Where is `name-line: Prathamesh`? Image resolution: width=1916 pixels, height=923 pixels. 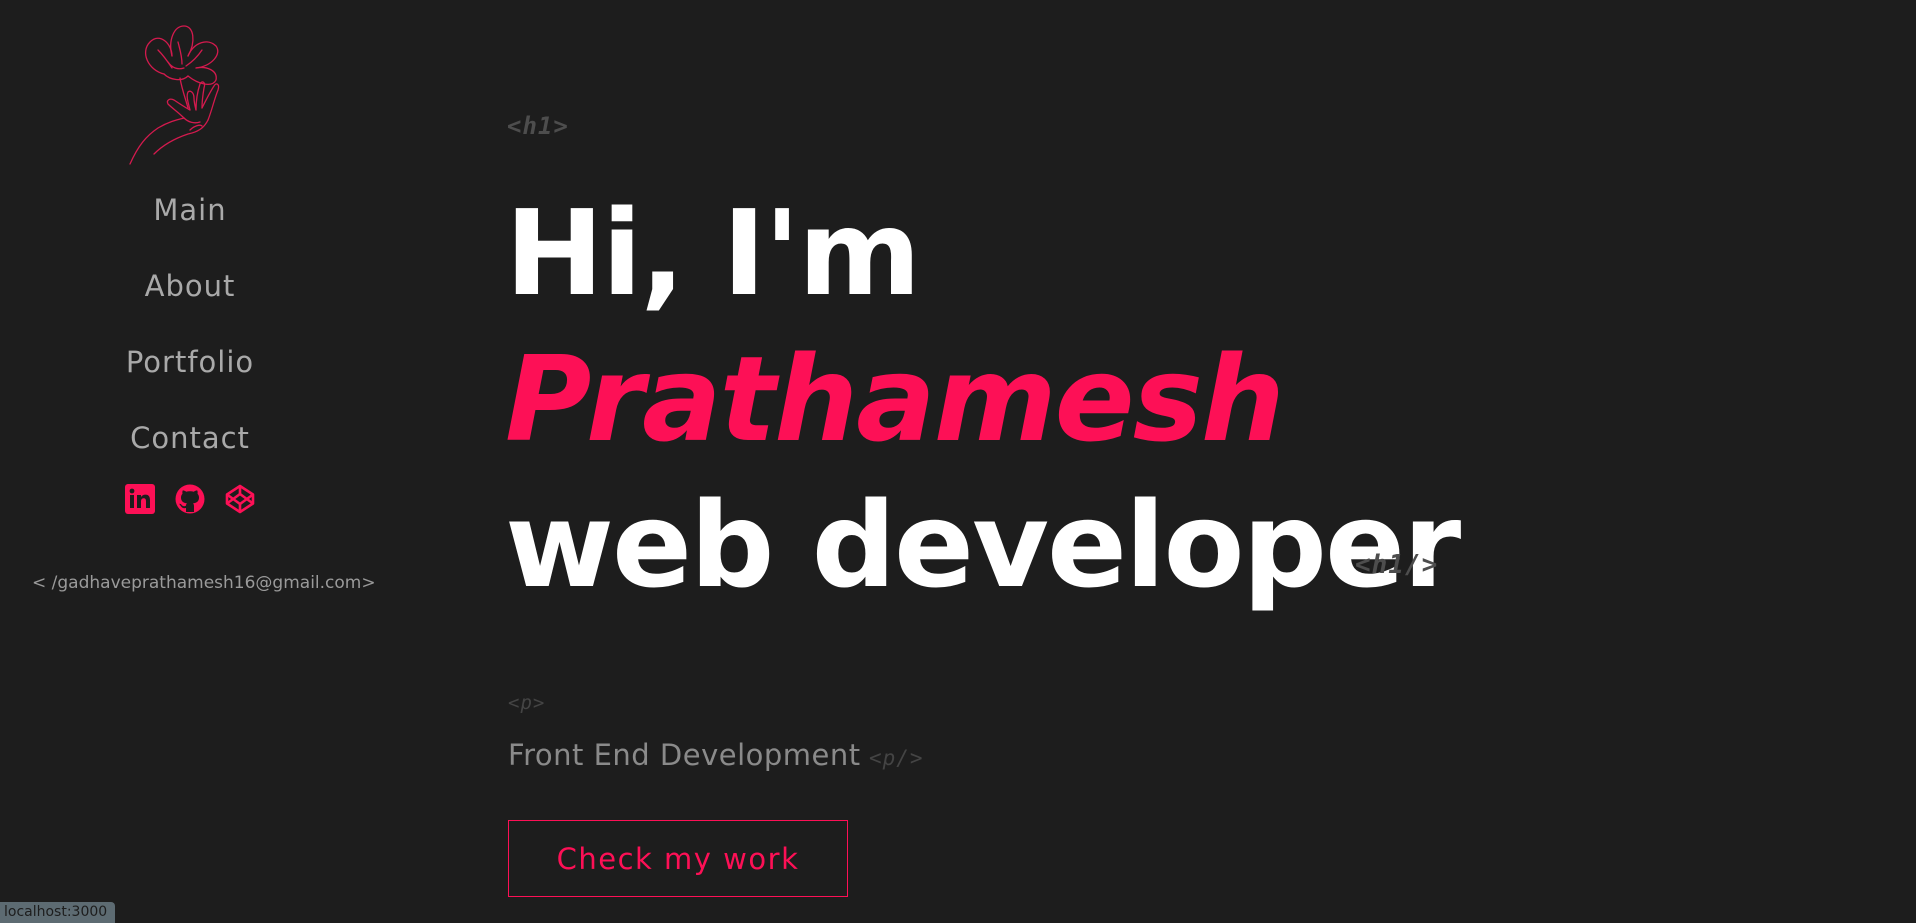
name-line: Prathamesh is located at coordinates (895, 399).